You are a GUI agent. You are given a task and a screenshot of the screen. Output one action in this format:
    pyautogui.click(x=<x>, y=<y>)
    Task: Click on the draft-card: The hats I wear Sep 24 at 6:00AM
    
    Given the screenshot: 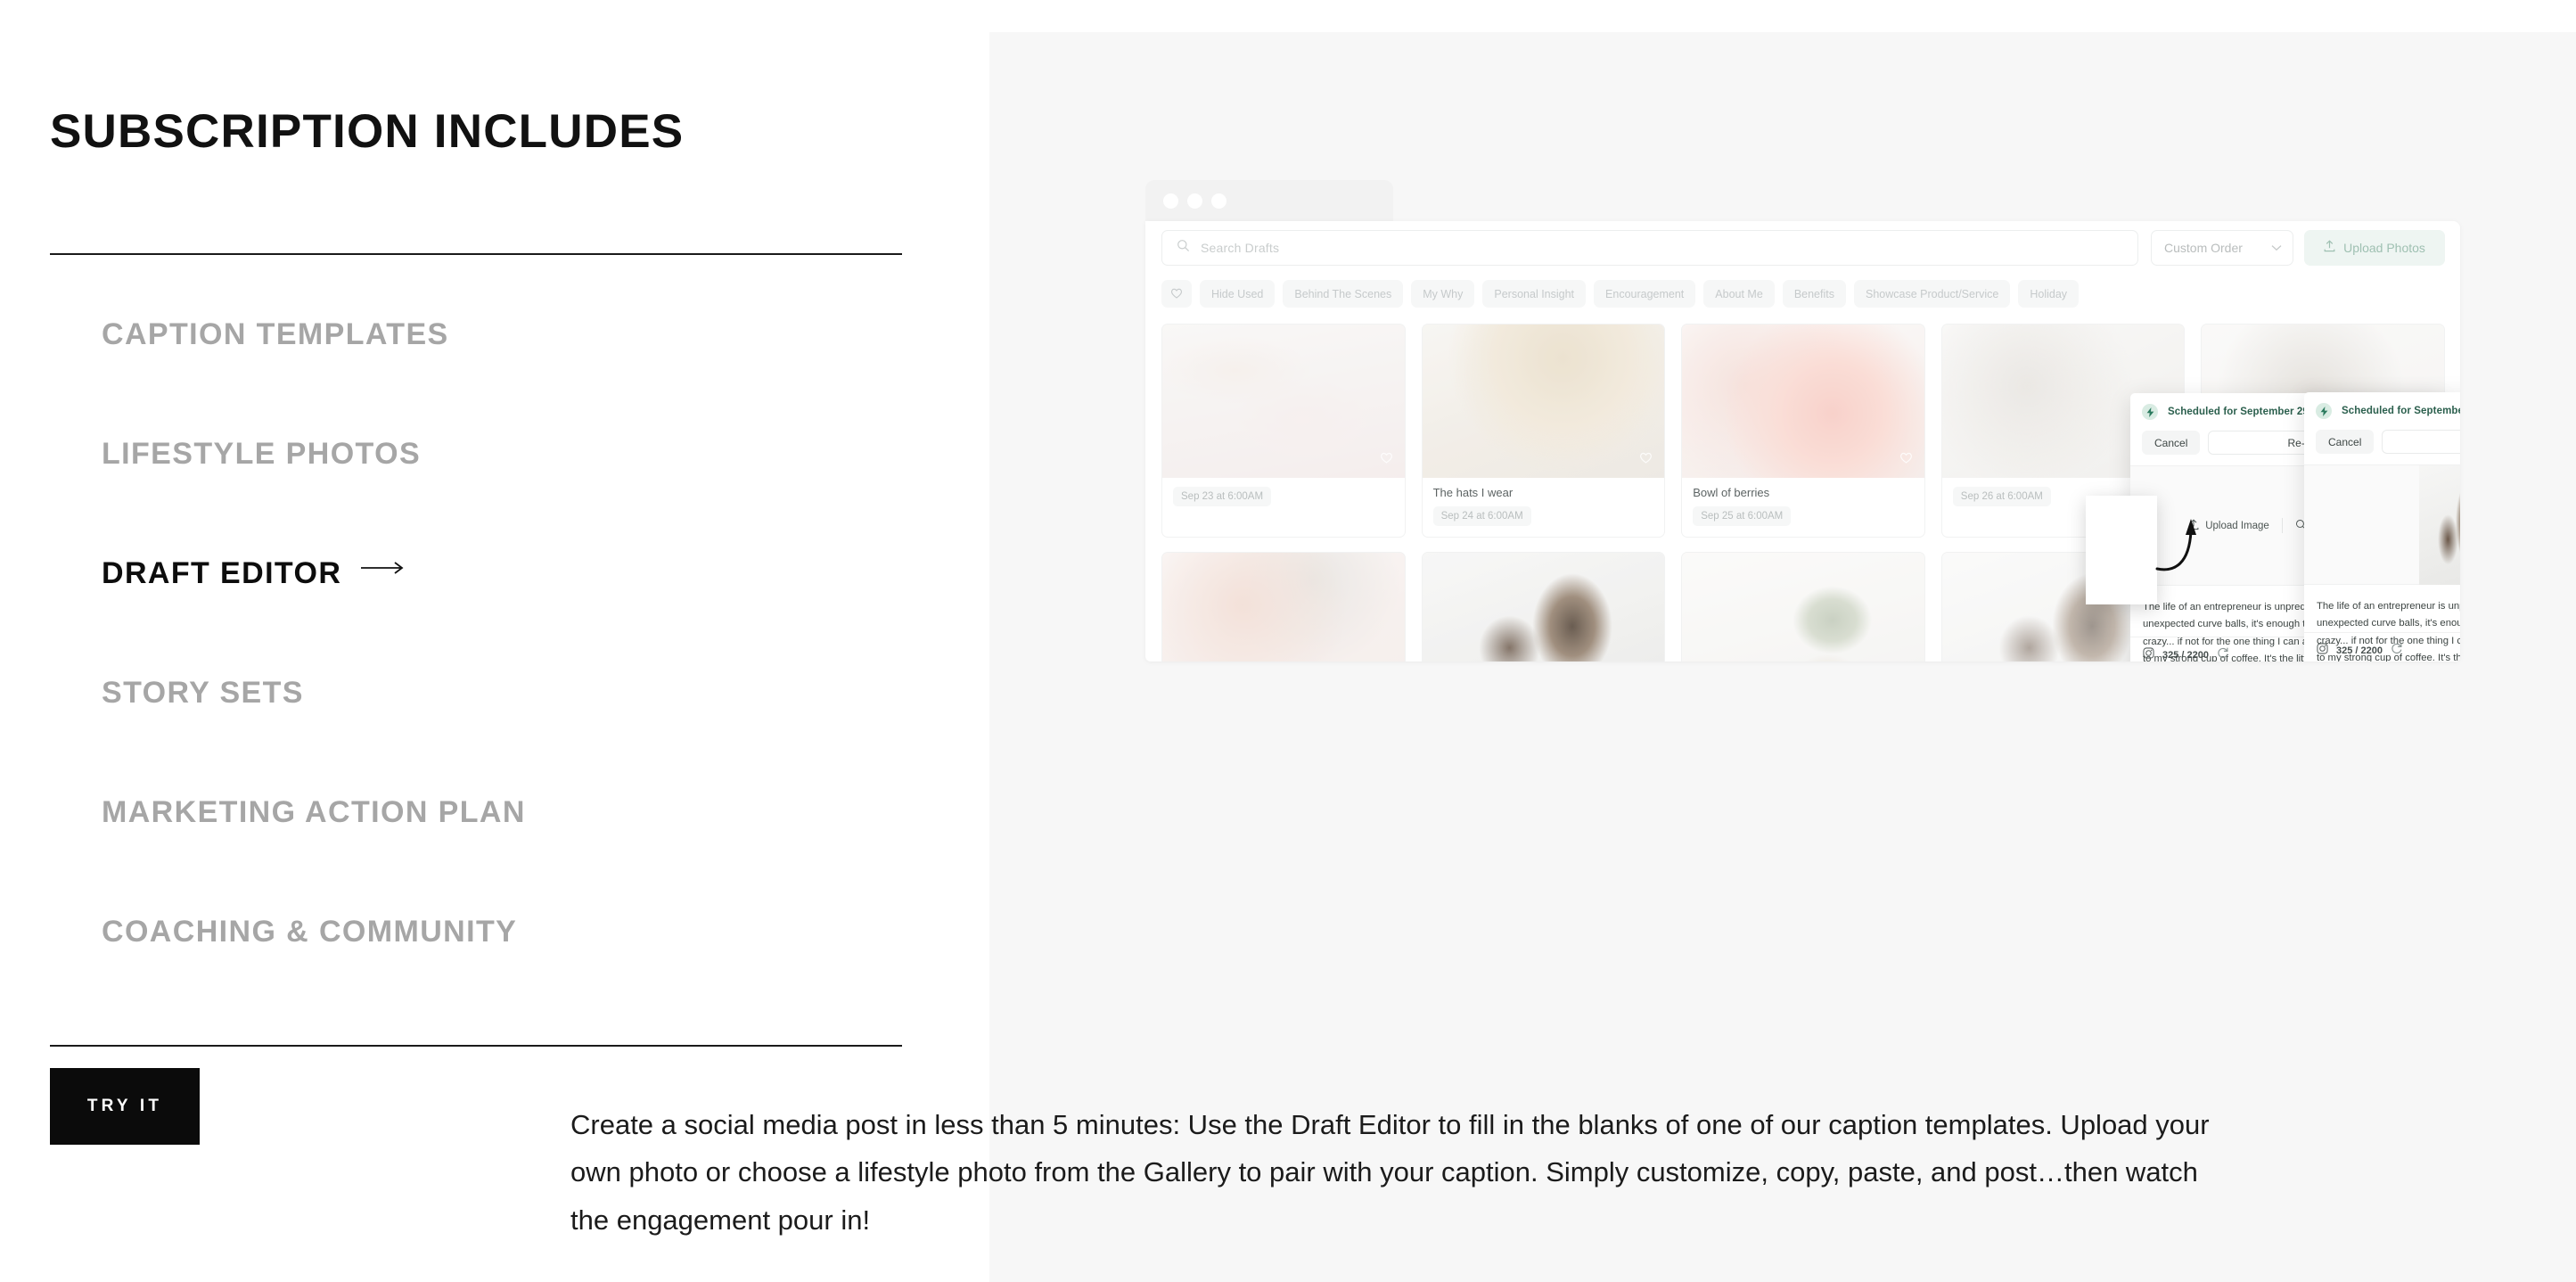 What is the action you would take?
    pyautogui.click(x=1543, y=431)
    